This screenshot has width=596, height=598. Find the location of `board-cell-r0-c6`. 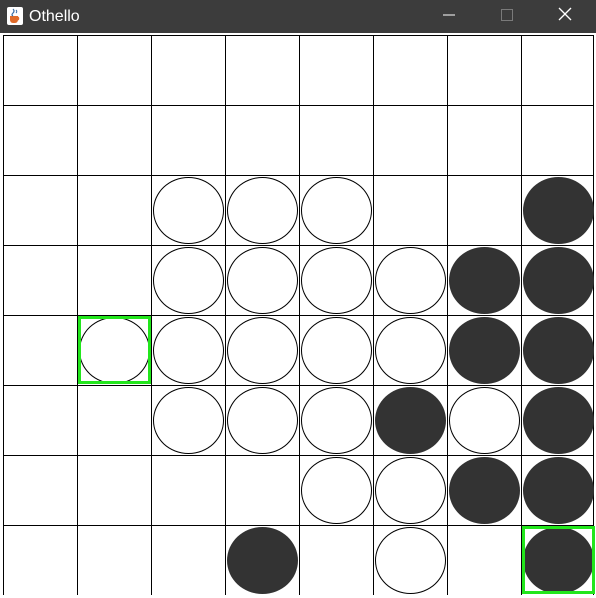

board-cell-r0-c6 is located at coordinates (484, 70).